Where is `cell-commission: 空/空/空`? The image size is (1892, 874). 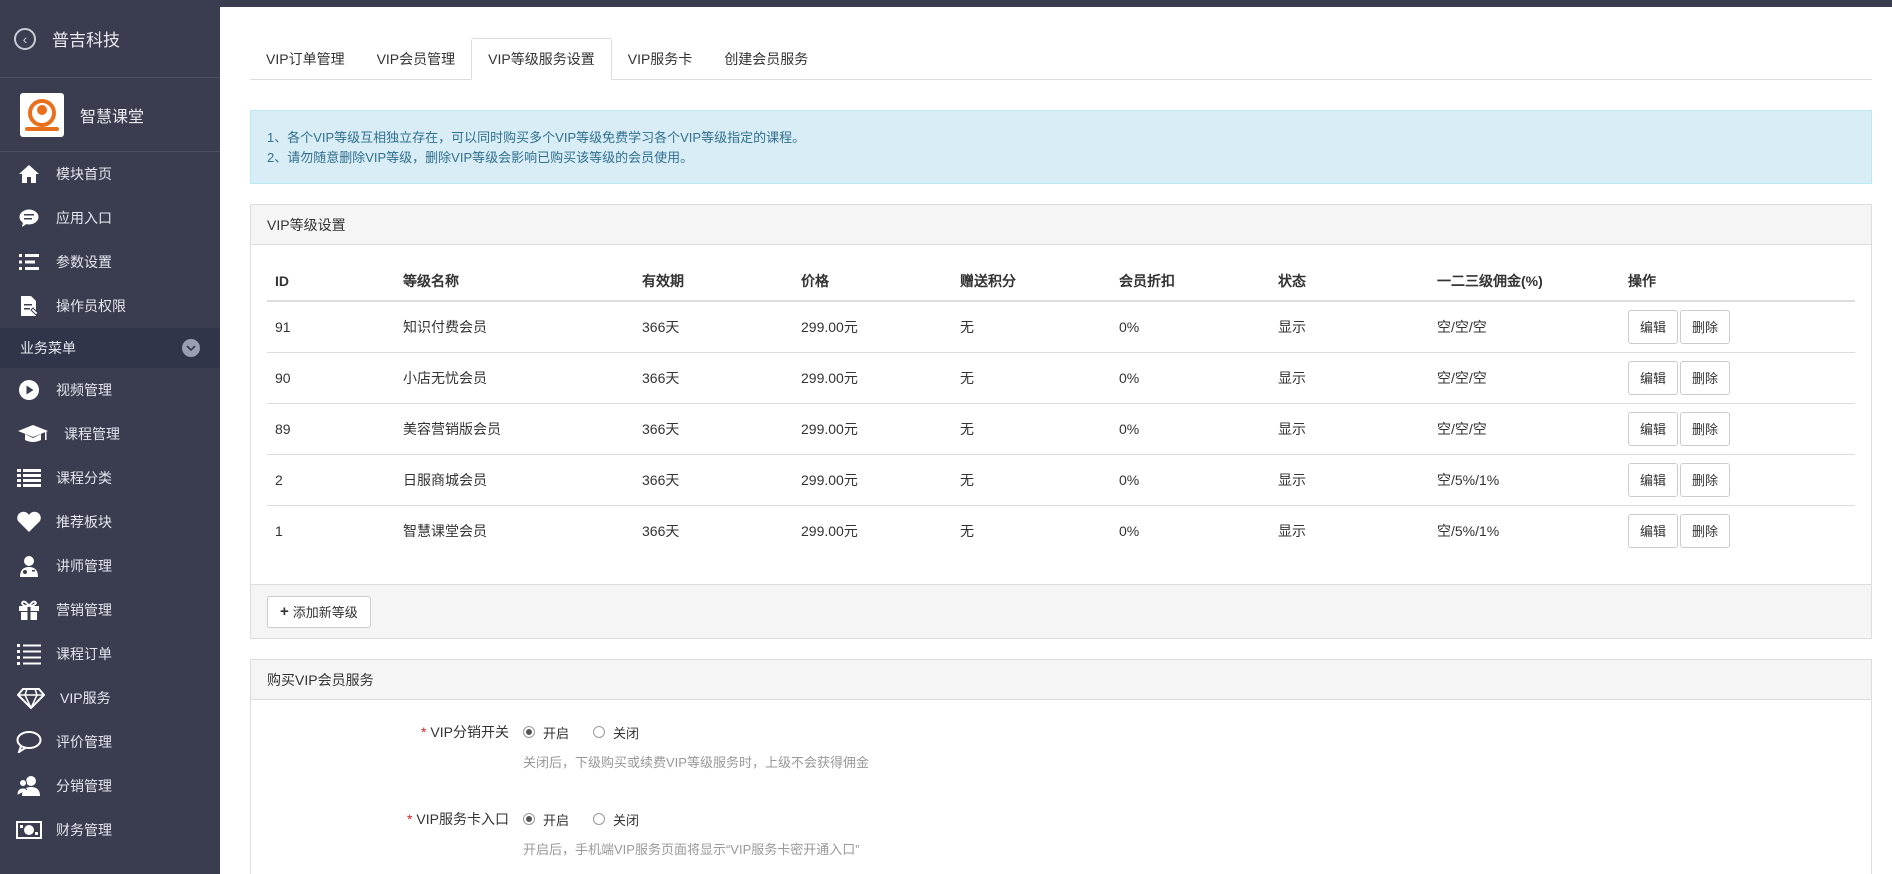
cell-commission: 空/空/空 is located at coordinates (1524, 429).